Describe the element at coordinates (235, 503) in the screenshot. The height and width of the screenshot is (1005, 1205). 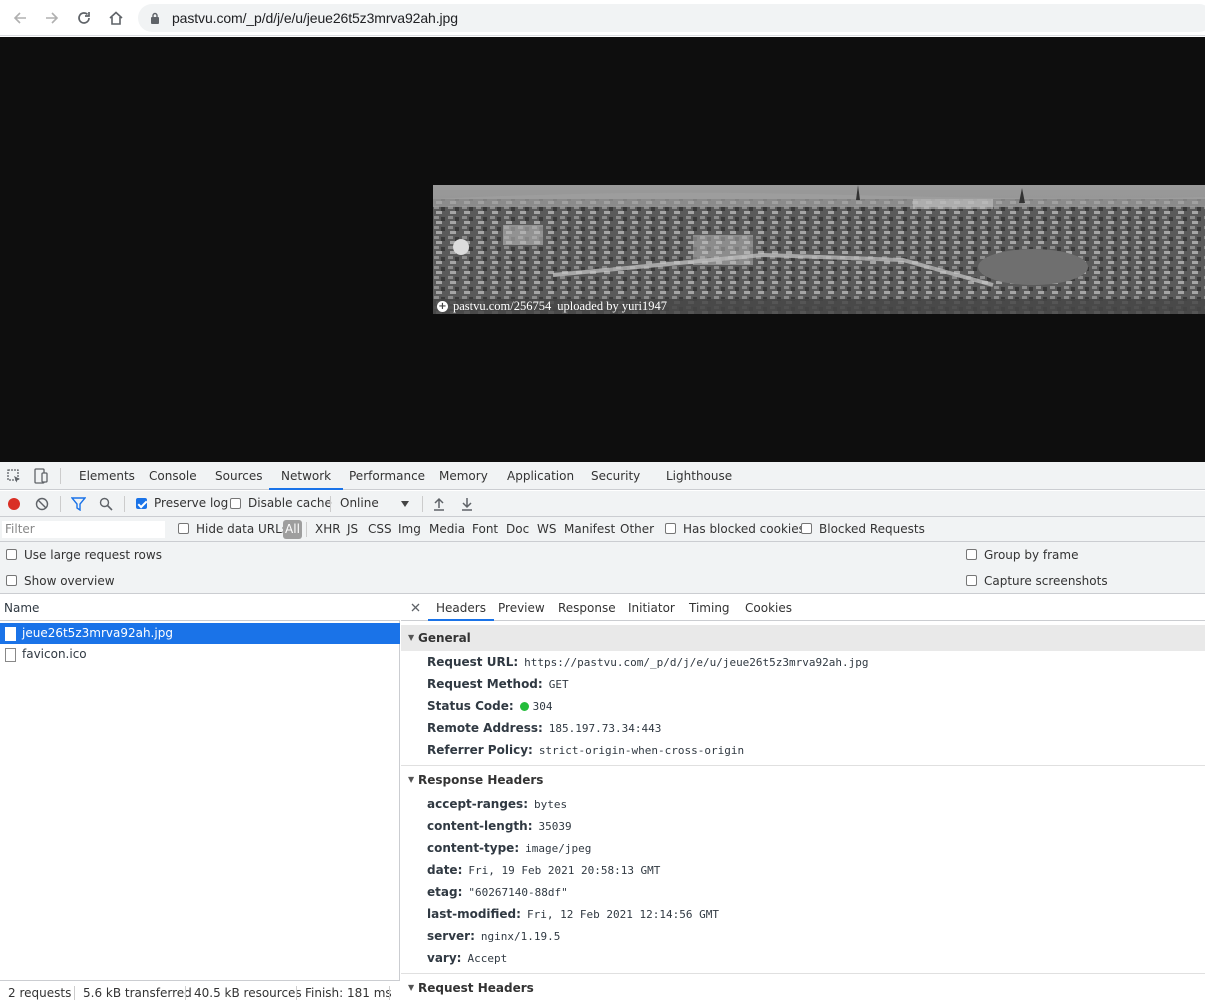
I see `disable-cache-checkbox` at that location.